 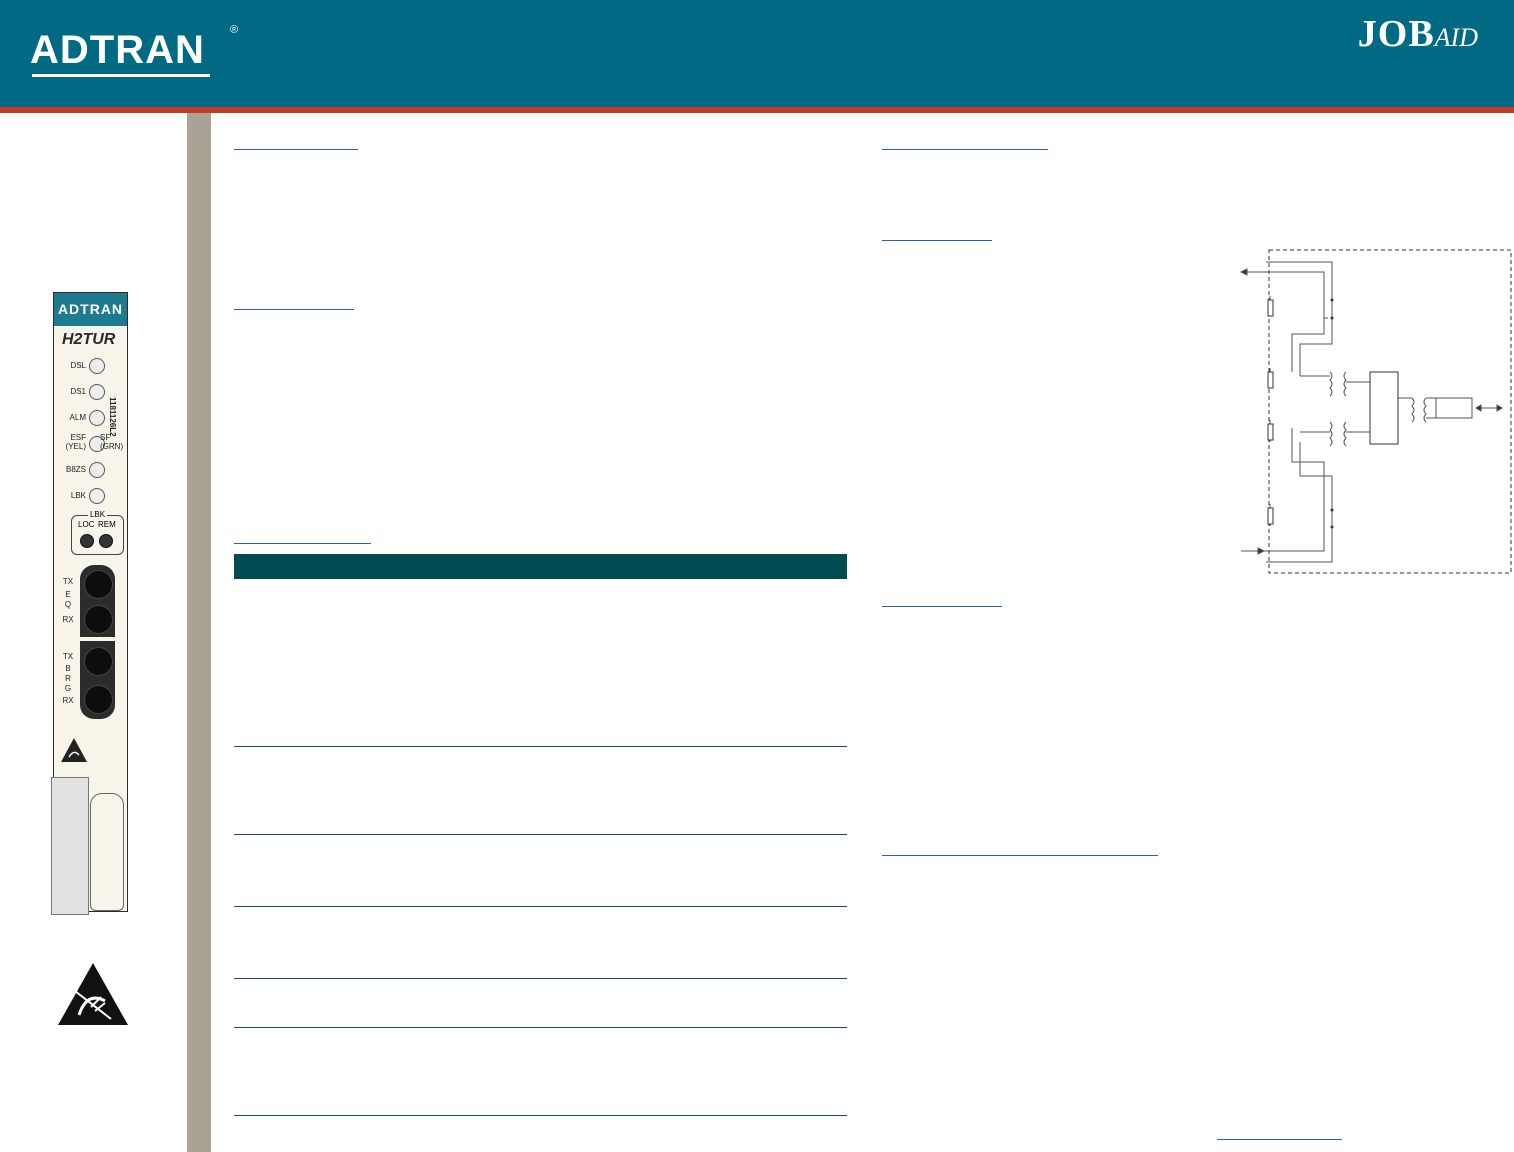 What do you see at coordinates (97, 496) in the screenshot?
I see `lbk-led-icon` at bounding box center [97, 496].